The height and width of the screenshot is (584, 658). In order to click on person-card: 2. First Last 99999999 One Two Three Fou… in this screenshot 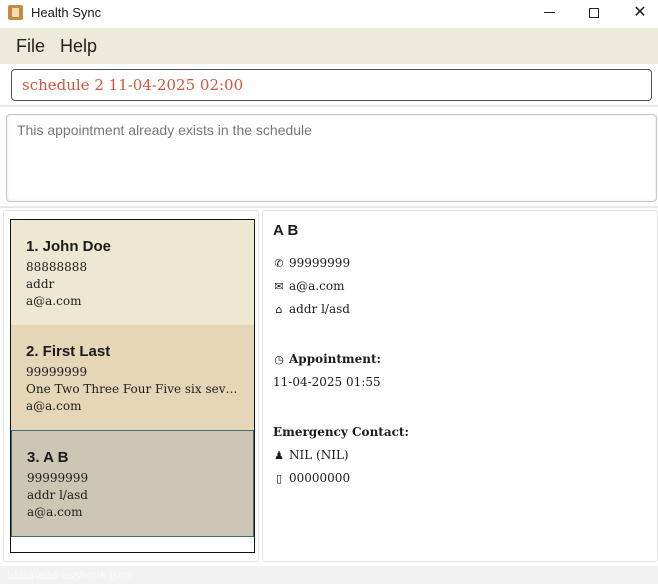, I will do `click(132, 377)`.